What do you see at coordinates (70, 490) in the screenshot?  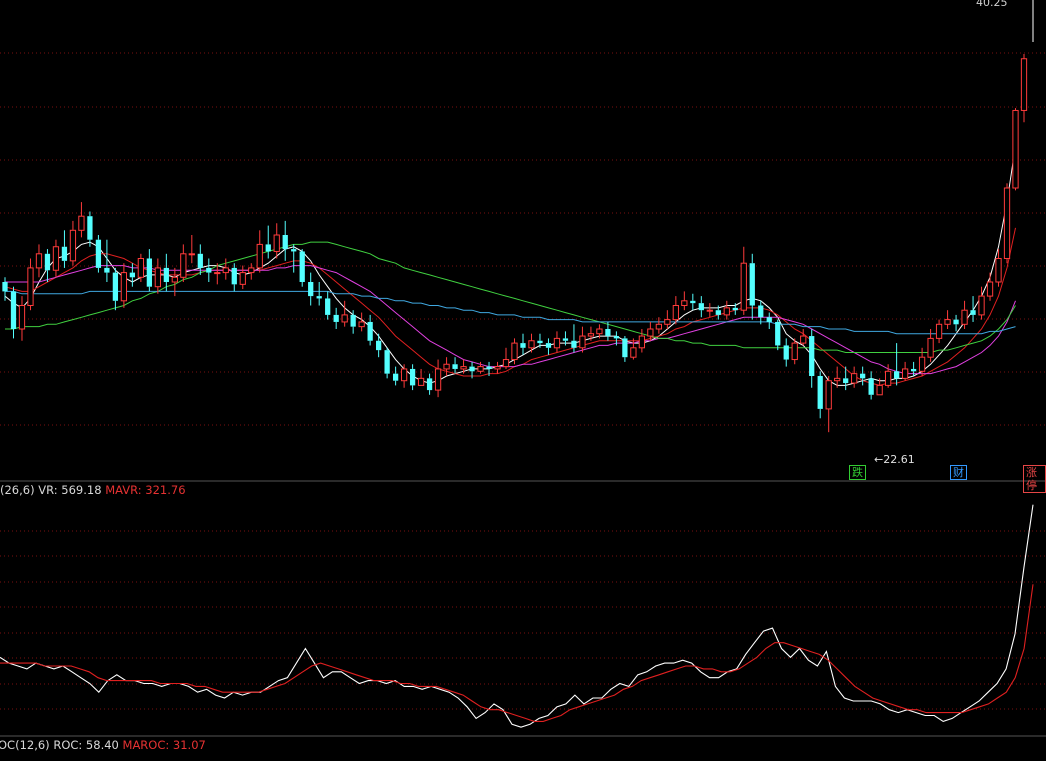 I see `vr-value: VR: 569.18` at bounding box center [70, 490].